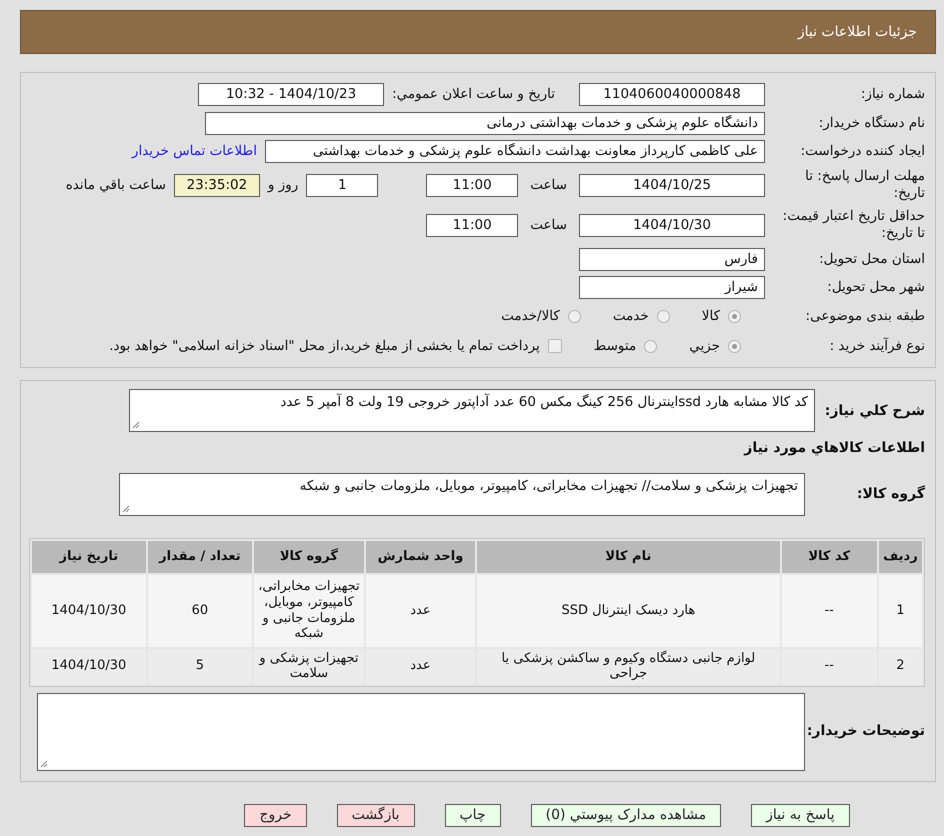 Image resolution: width=944 pixels, height=836 pixels. What do you see at coordinates (628, 556) in the screenshot?
I see `column-header: نام کالا` at bounding box center [628, 556].